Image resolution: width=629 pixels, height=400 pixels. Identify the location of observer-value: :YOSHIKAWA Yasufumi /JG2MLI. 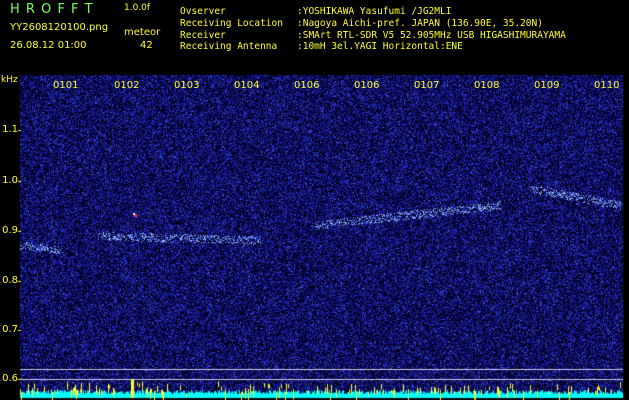
(374, 11).